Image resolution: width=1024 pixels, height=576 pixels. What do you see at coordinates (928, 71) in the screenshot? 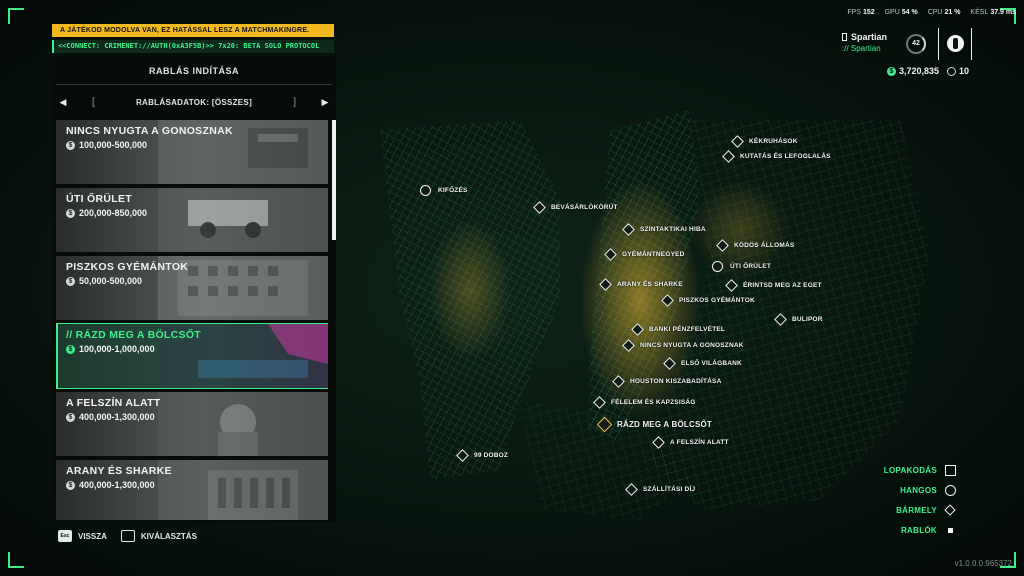
I see `currency-display: $3,720,835 10` at bounding box center [928, 71].